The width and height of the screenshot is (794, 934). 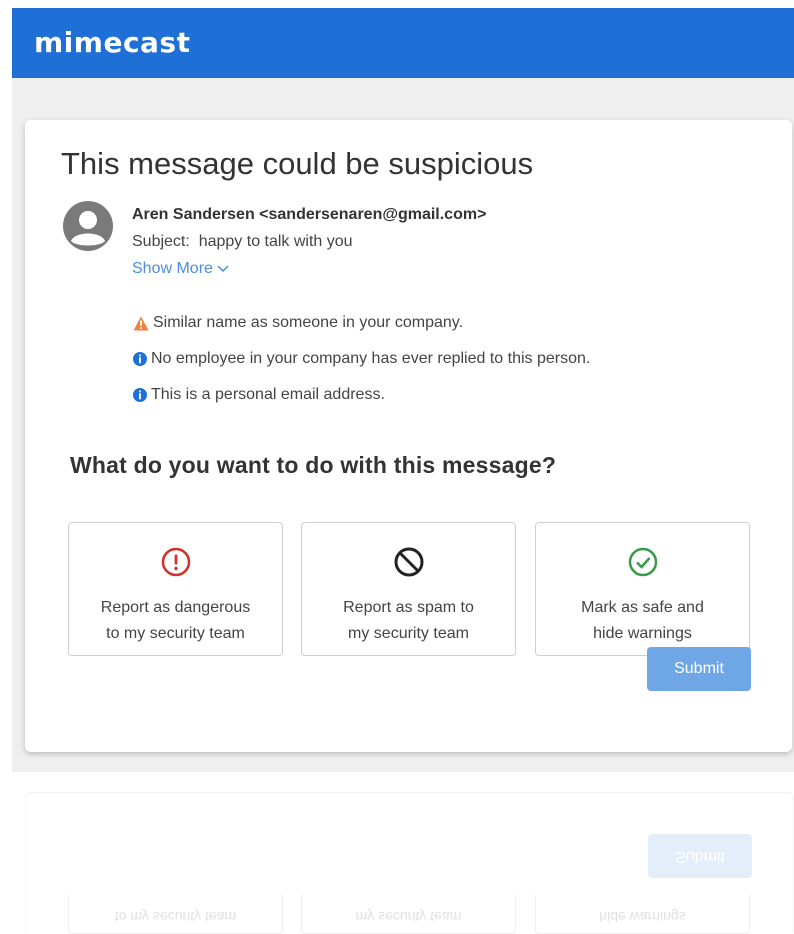 I want to click on reflection-option: my security team, so click(x=408, y=914).